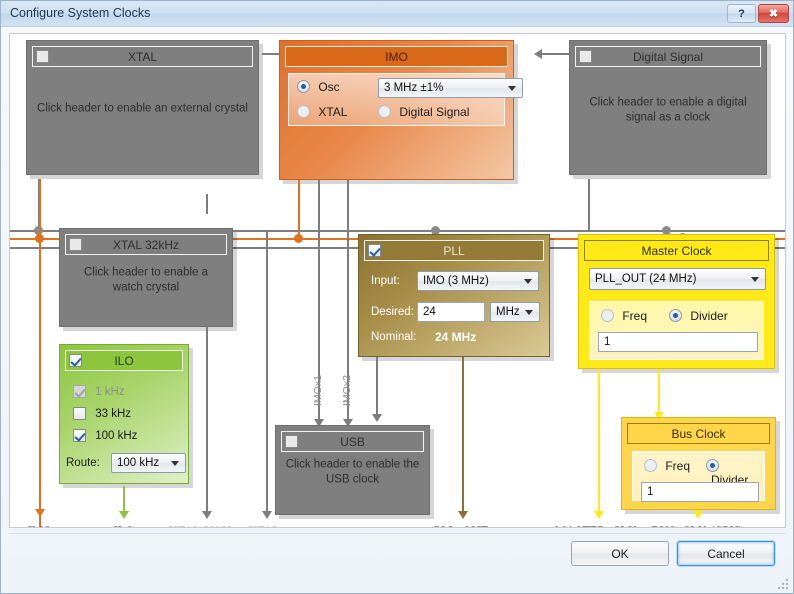  I want to click on panel-usb: USB Click header to enable the USB clock, so click(354, 472).